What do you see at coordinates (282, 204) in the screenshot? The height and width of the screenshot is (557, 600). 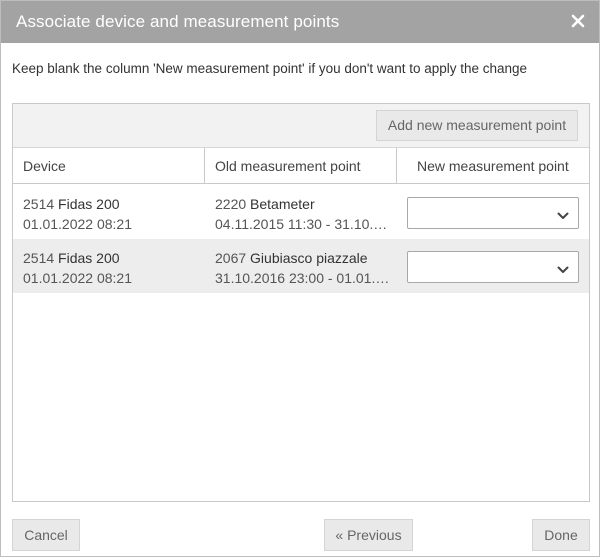 I see `old-point-name: Betameter` at bounding box center [282, 204].